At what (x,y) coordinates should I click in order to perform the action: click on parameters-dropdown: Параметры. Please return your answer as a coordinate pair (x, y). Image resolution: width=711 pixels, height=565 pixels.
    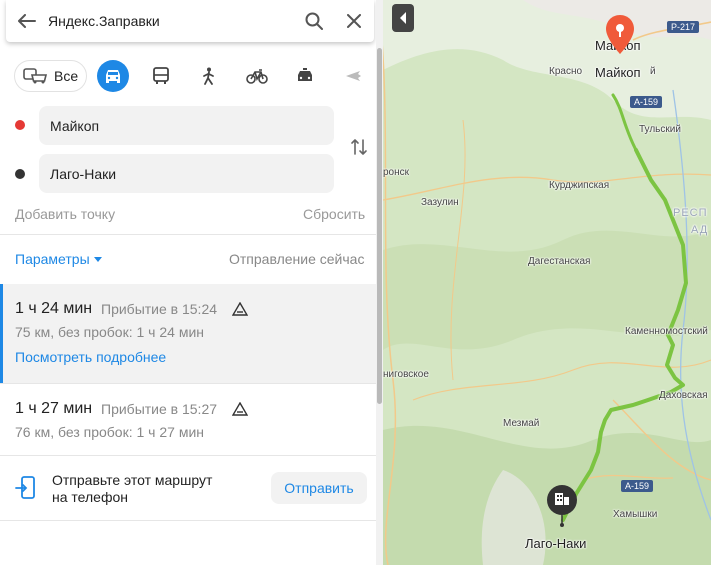
    Looking at the image, I should click on (58, 259).